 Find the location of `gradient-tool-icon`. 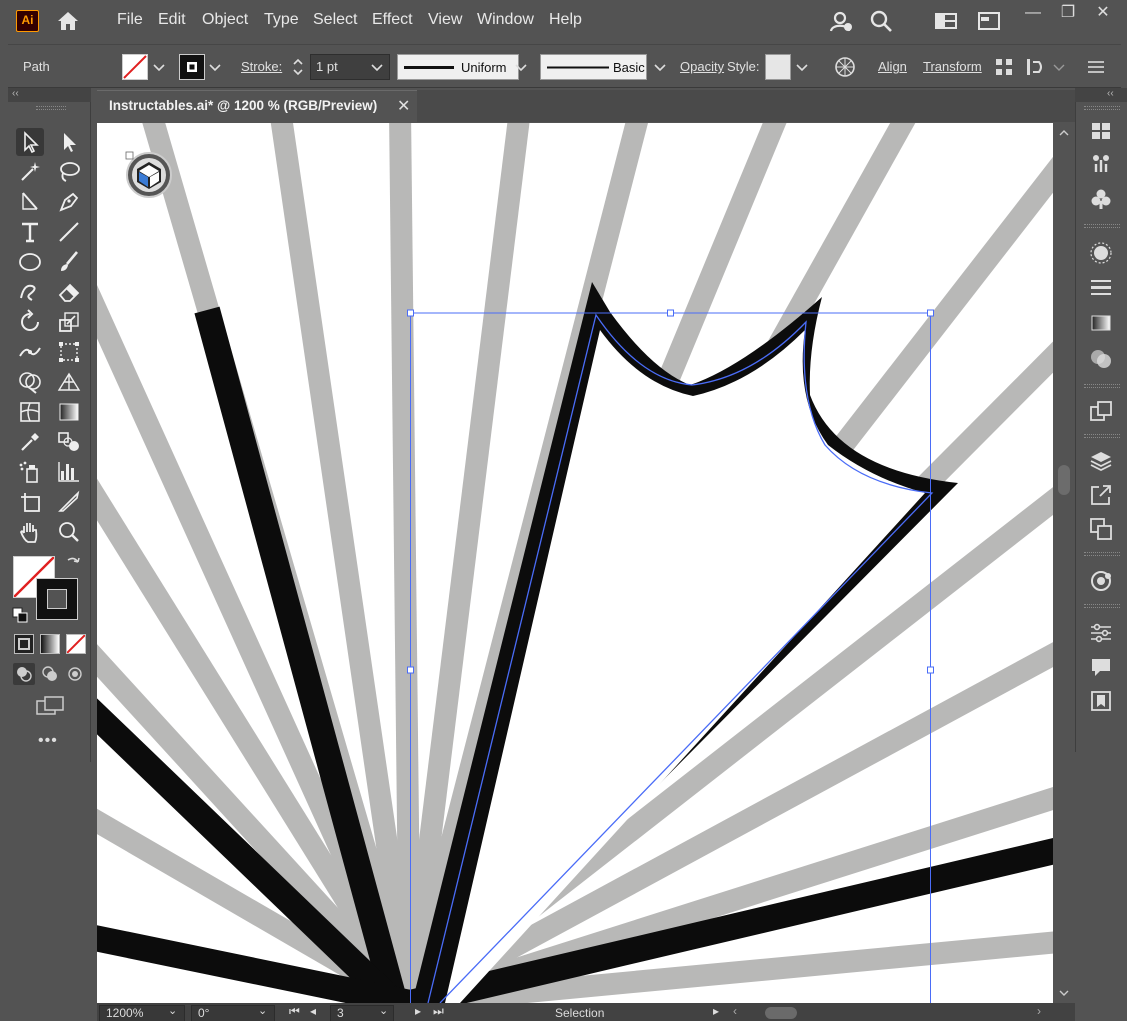

gradient-tool-icon is located at coordinates (69, 412).